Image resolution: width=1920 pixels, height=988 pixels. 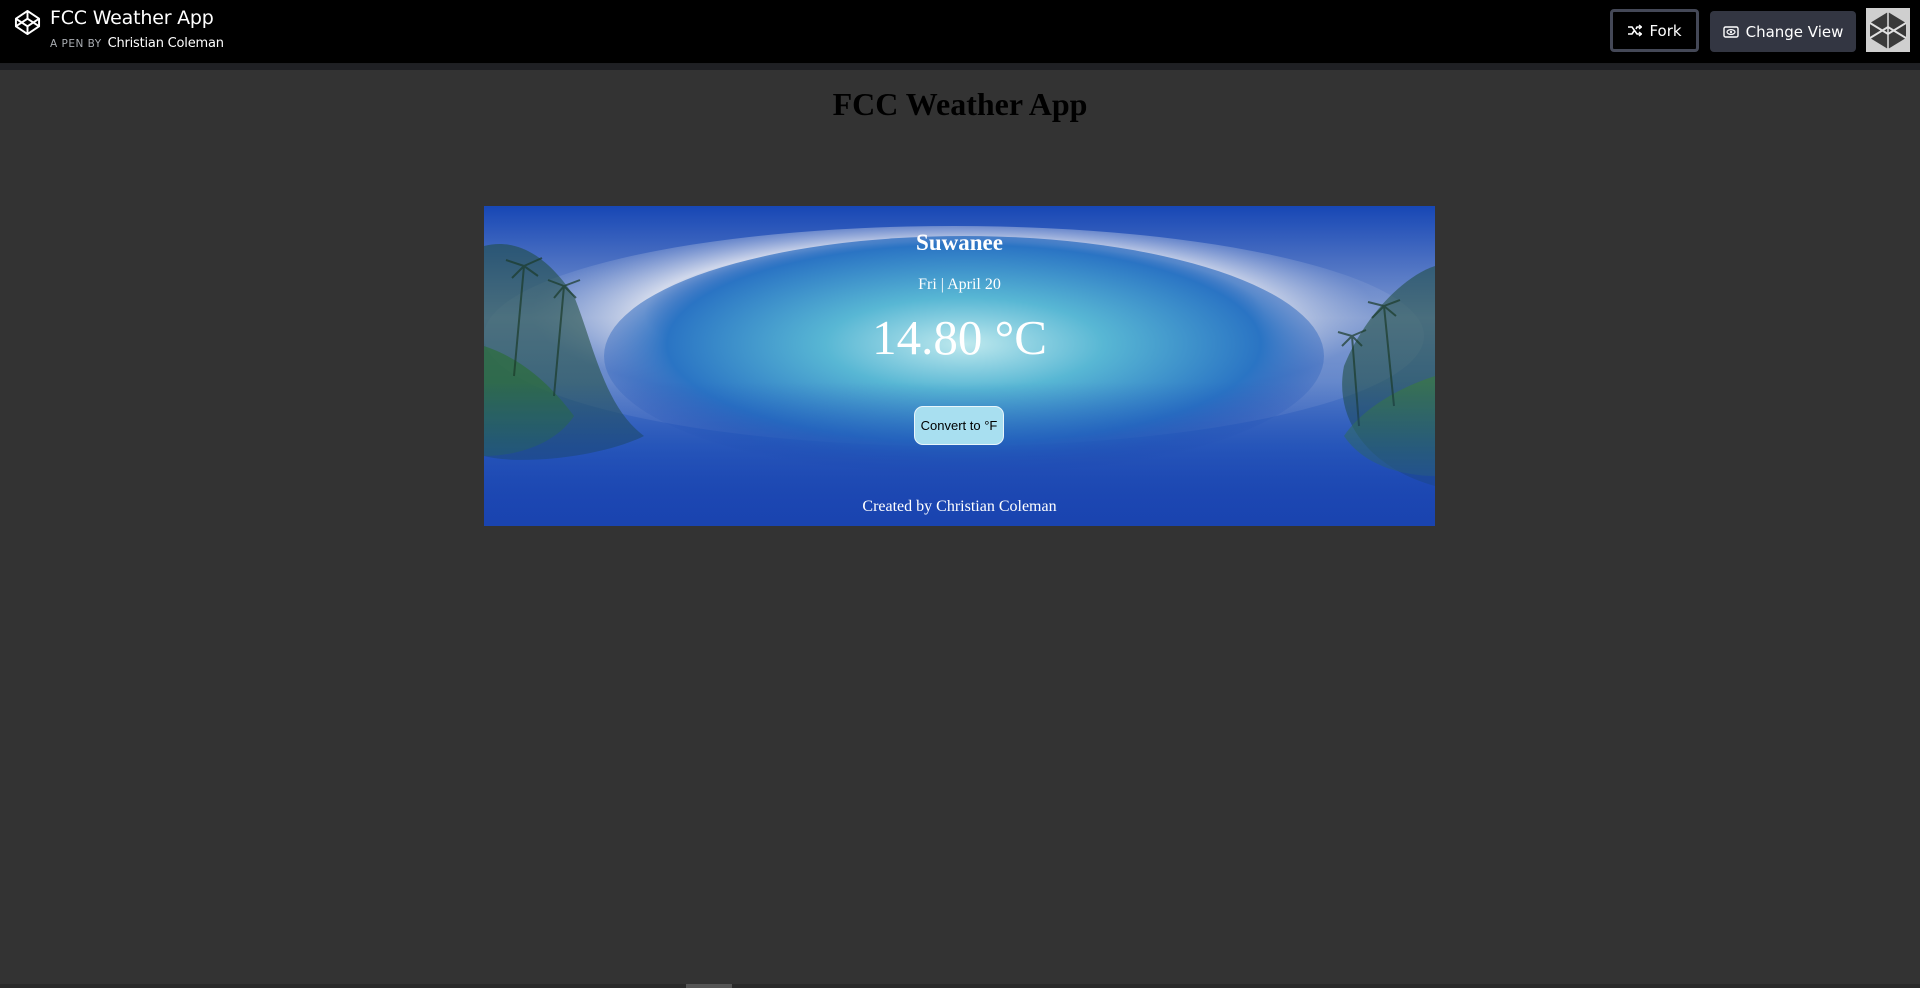 What do you see at coordinates (166, 43) in the screenshot?
I see `author-link: Christian Coleman` at bounding box center [166, 43].